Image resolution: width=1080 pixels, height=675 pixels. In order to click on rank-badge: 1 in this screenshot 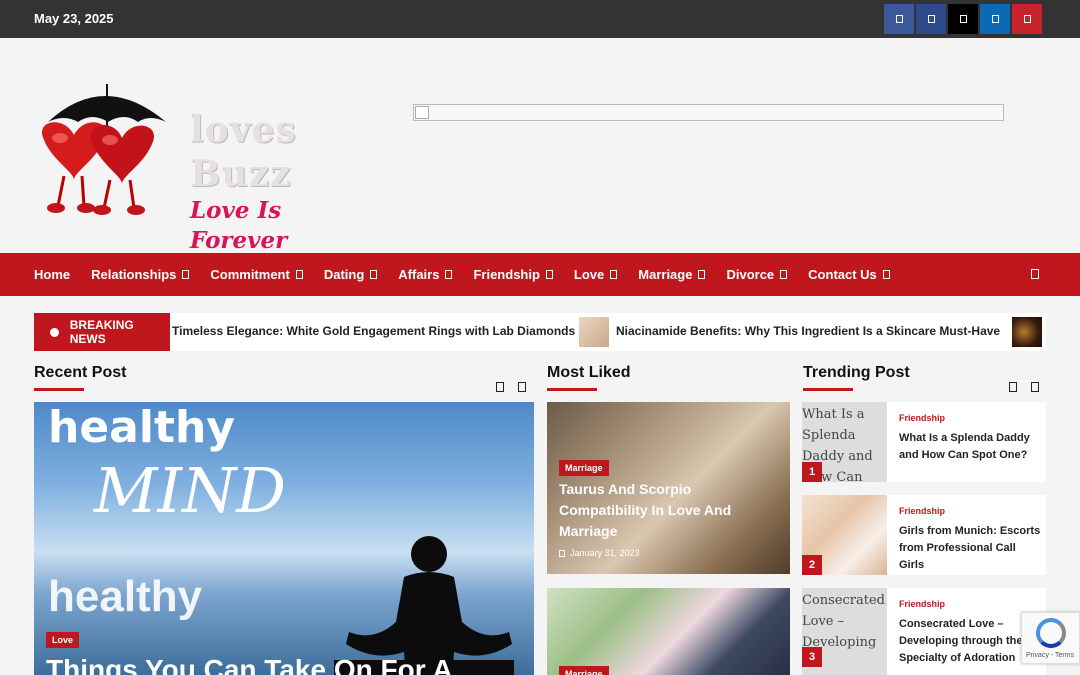, I will do `click(812, 472)`.